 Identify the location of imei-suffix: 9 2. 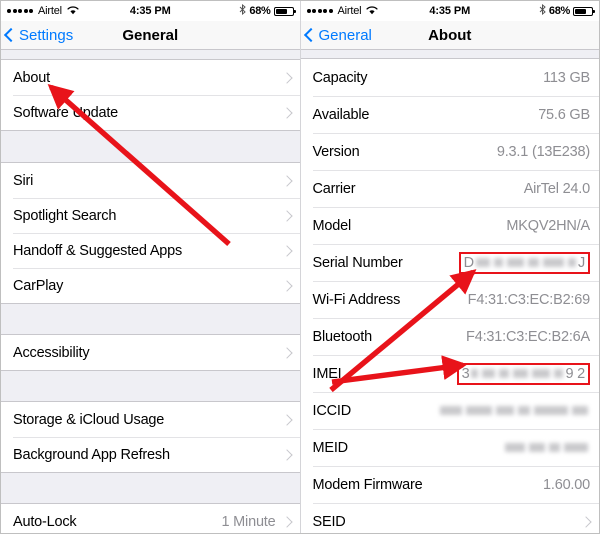
(575, 373).